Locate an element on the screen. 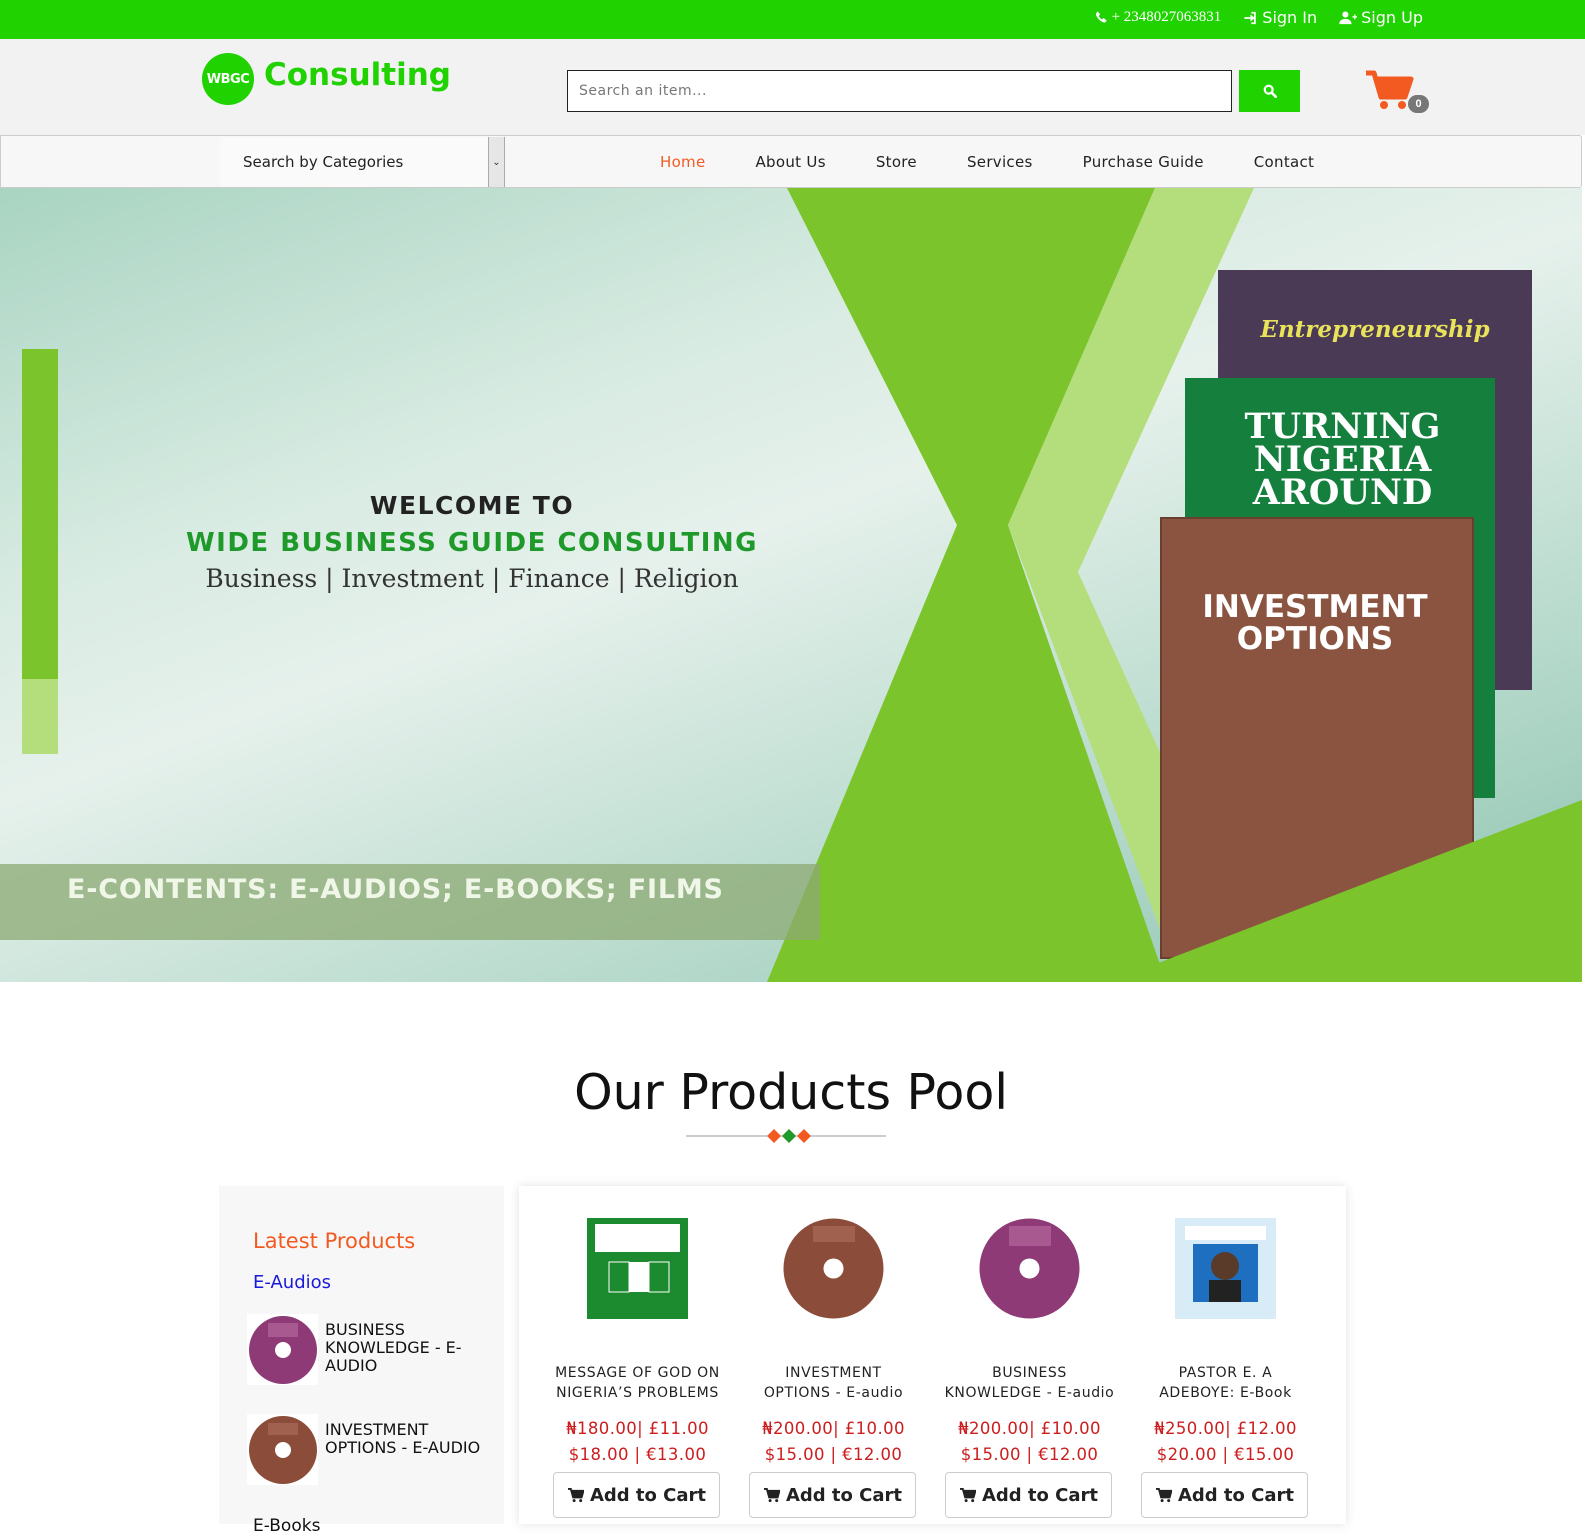 The width and height of the screenshot is (1585, 1536). category-select: Search by Categories ⌄ is located at coordinates (362, 162).